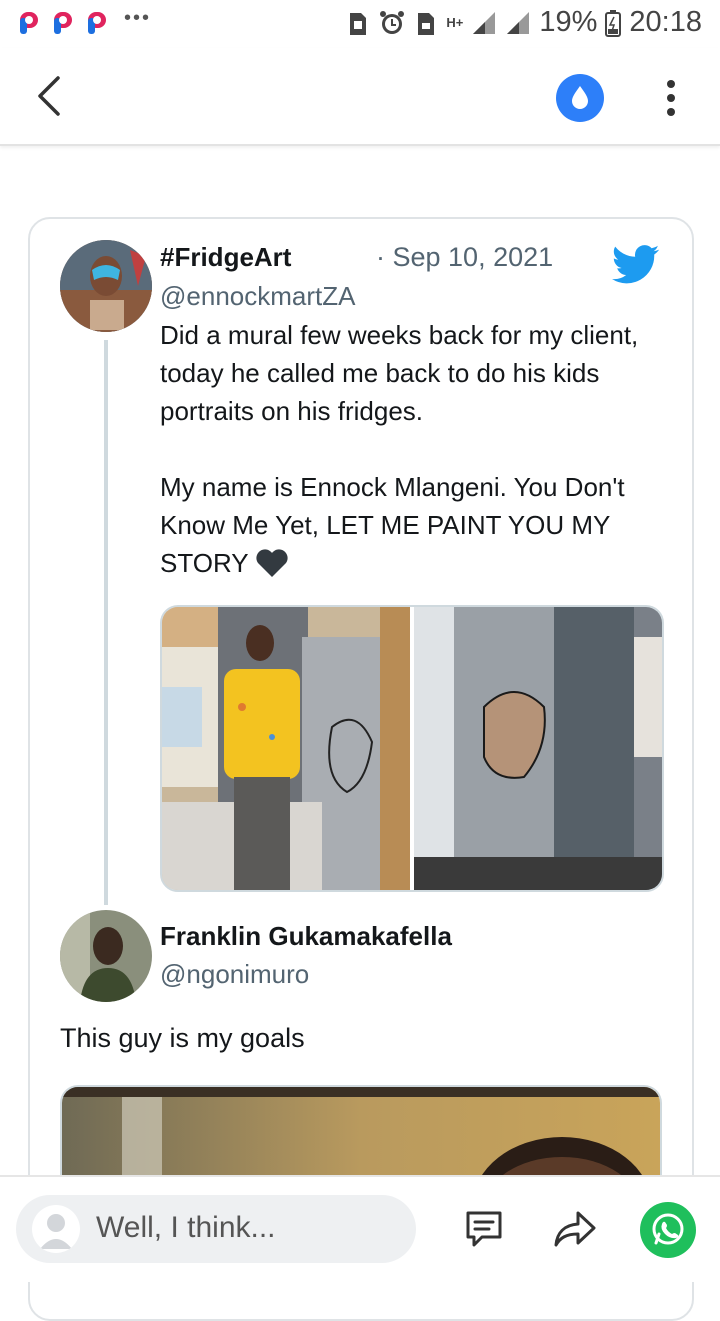 The image size is (720, 1321). I want to click on photo-fridge-image, so click(538, 748).